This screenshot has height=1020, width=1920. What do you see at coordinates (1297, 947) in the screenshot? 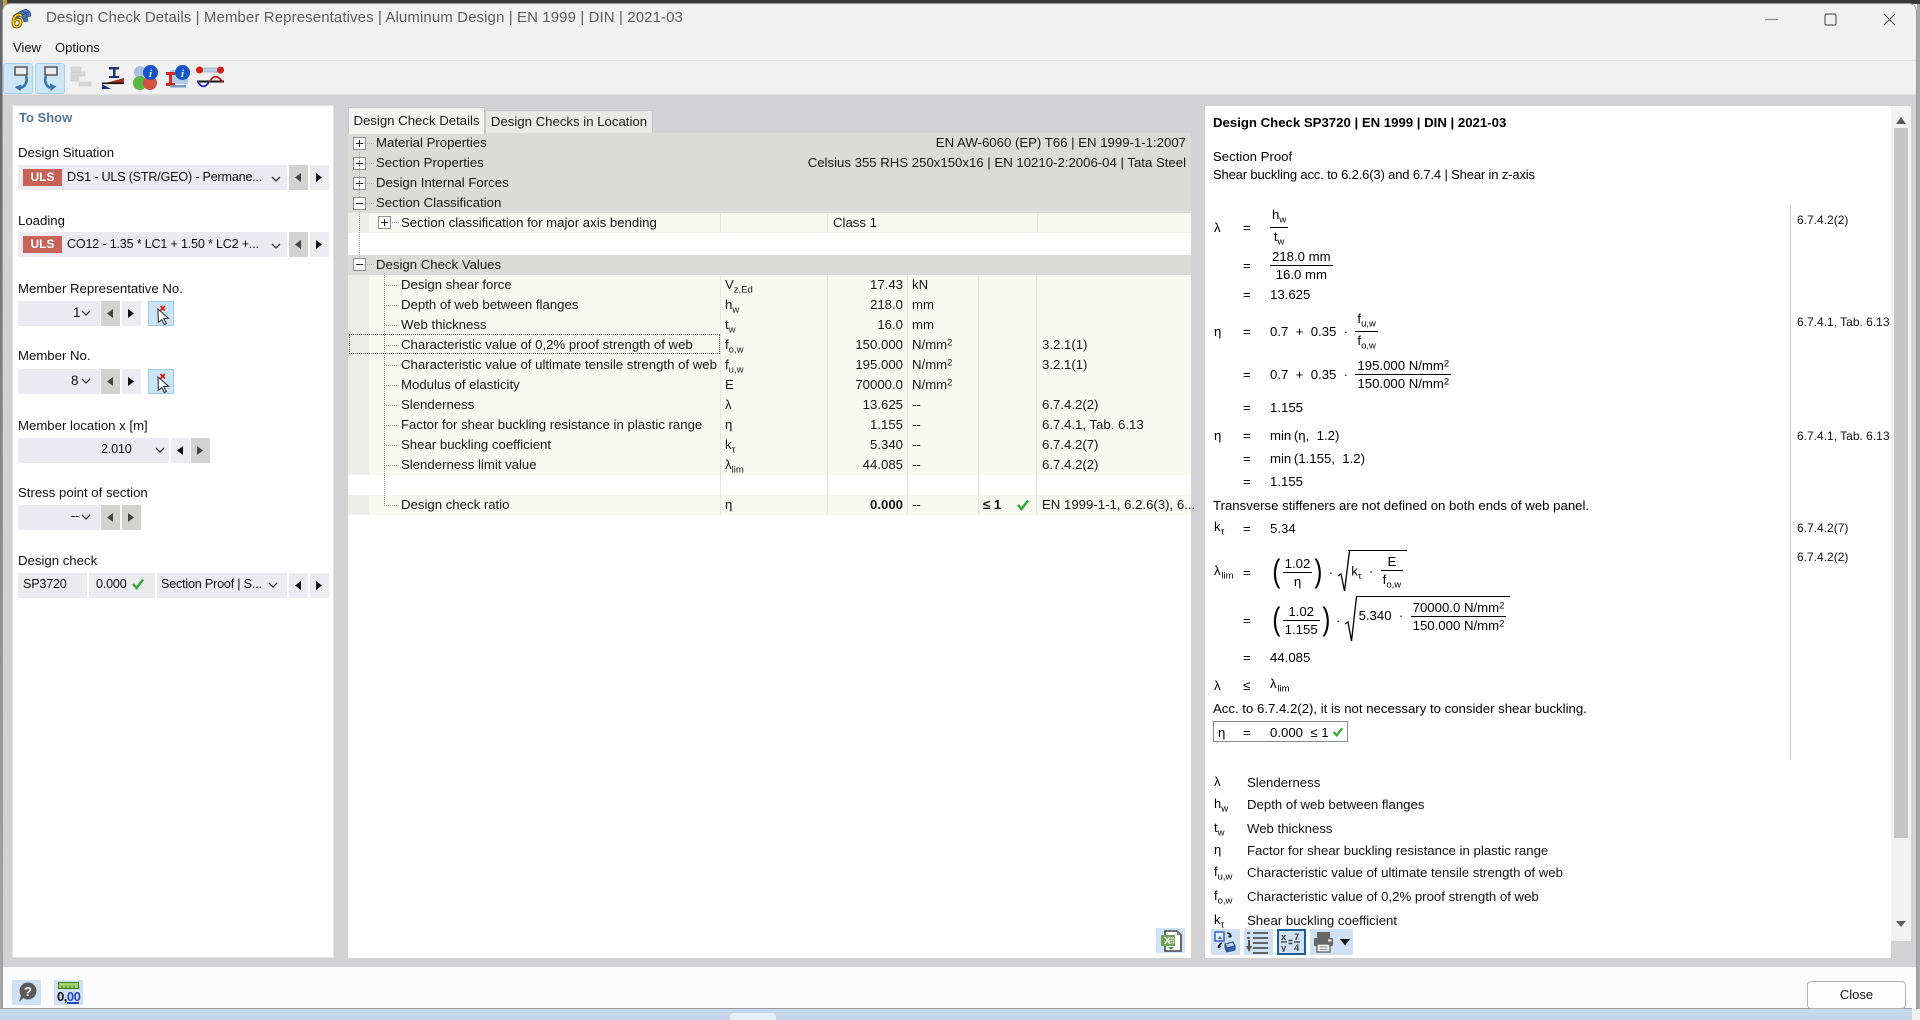
I see `svg-text: 4` at bounding box center [1297, 947].